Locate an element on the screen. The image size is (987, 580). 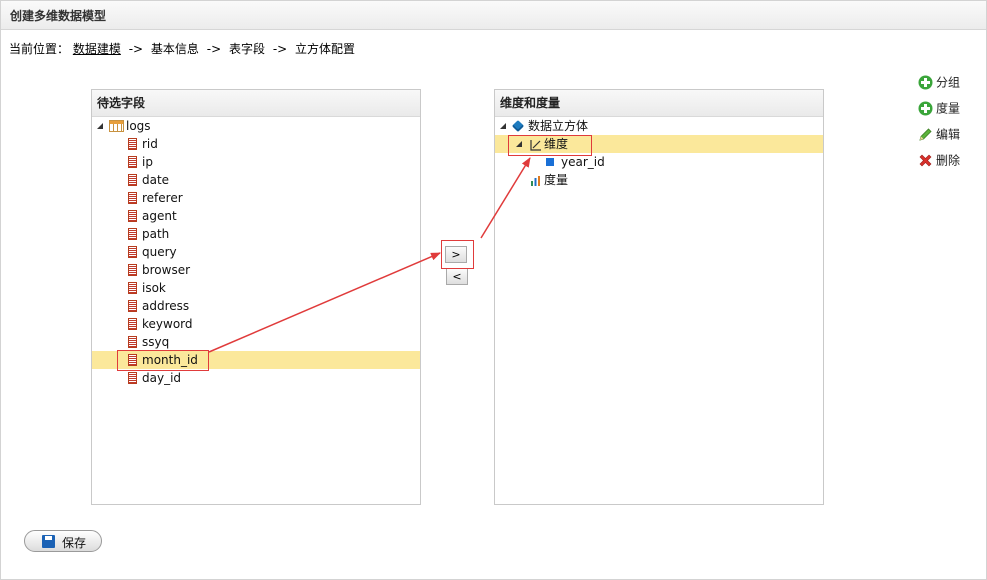
field-item: rid is located at coordinates (256, 144).